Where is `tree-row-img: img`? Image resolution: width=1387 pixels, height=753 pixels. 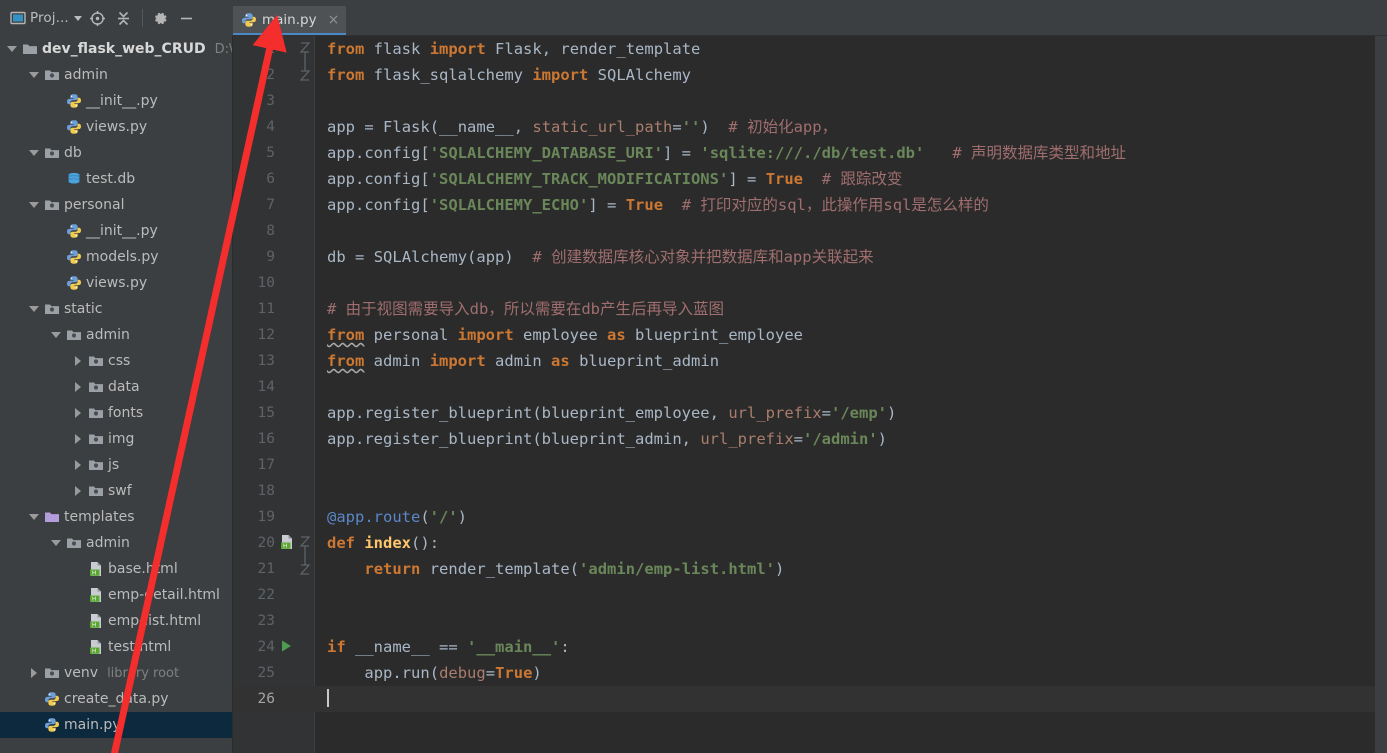 tree-row-img: img is located at coordinates (116, 439).